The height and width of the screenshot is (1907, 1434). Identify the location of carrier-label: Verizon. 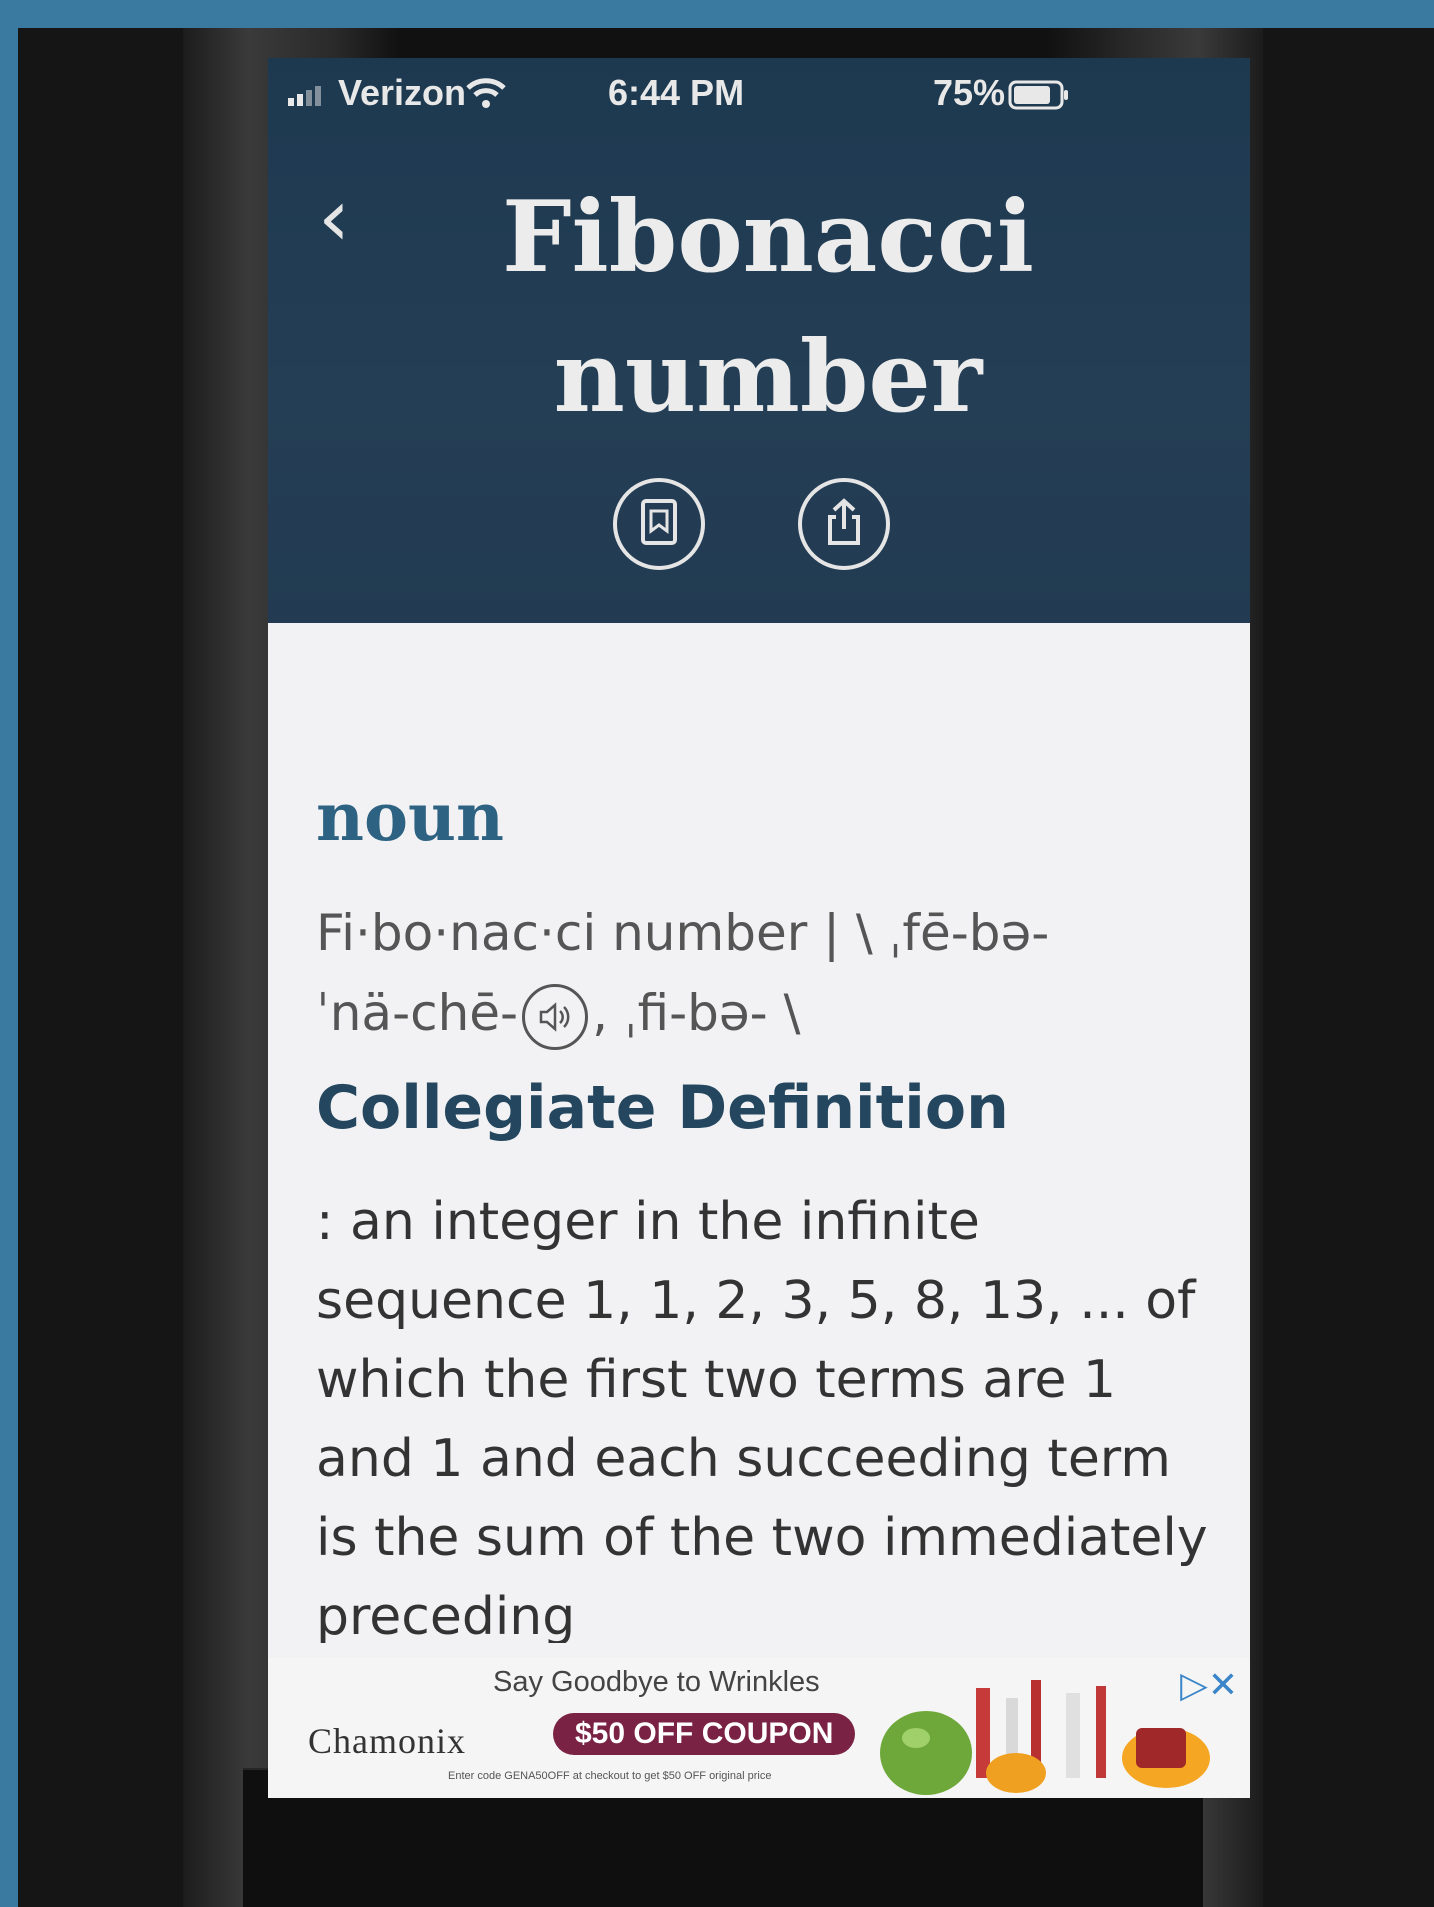
(402, 92).